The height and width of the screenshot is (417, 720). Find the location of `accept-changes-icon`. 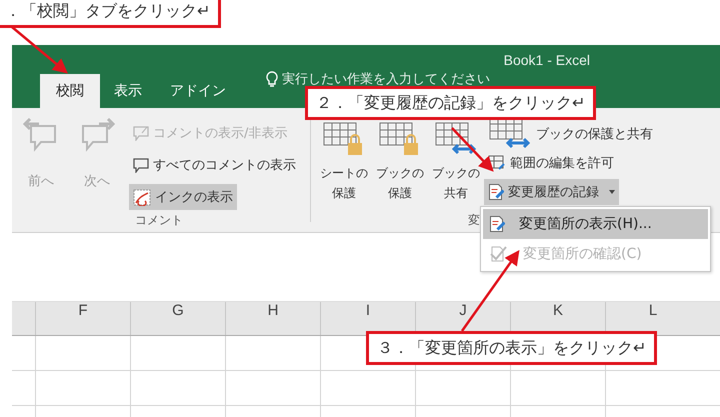

accept-changes-icon is located at coordinates (499, 254).